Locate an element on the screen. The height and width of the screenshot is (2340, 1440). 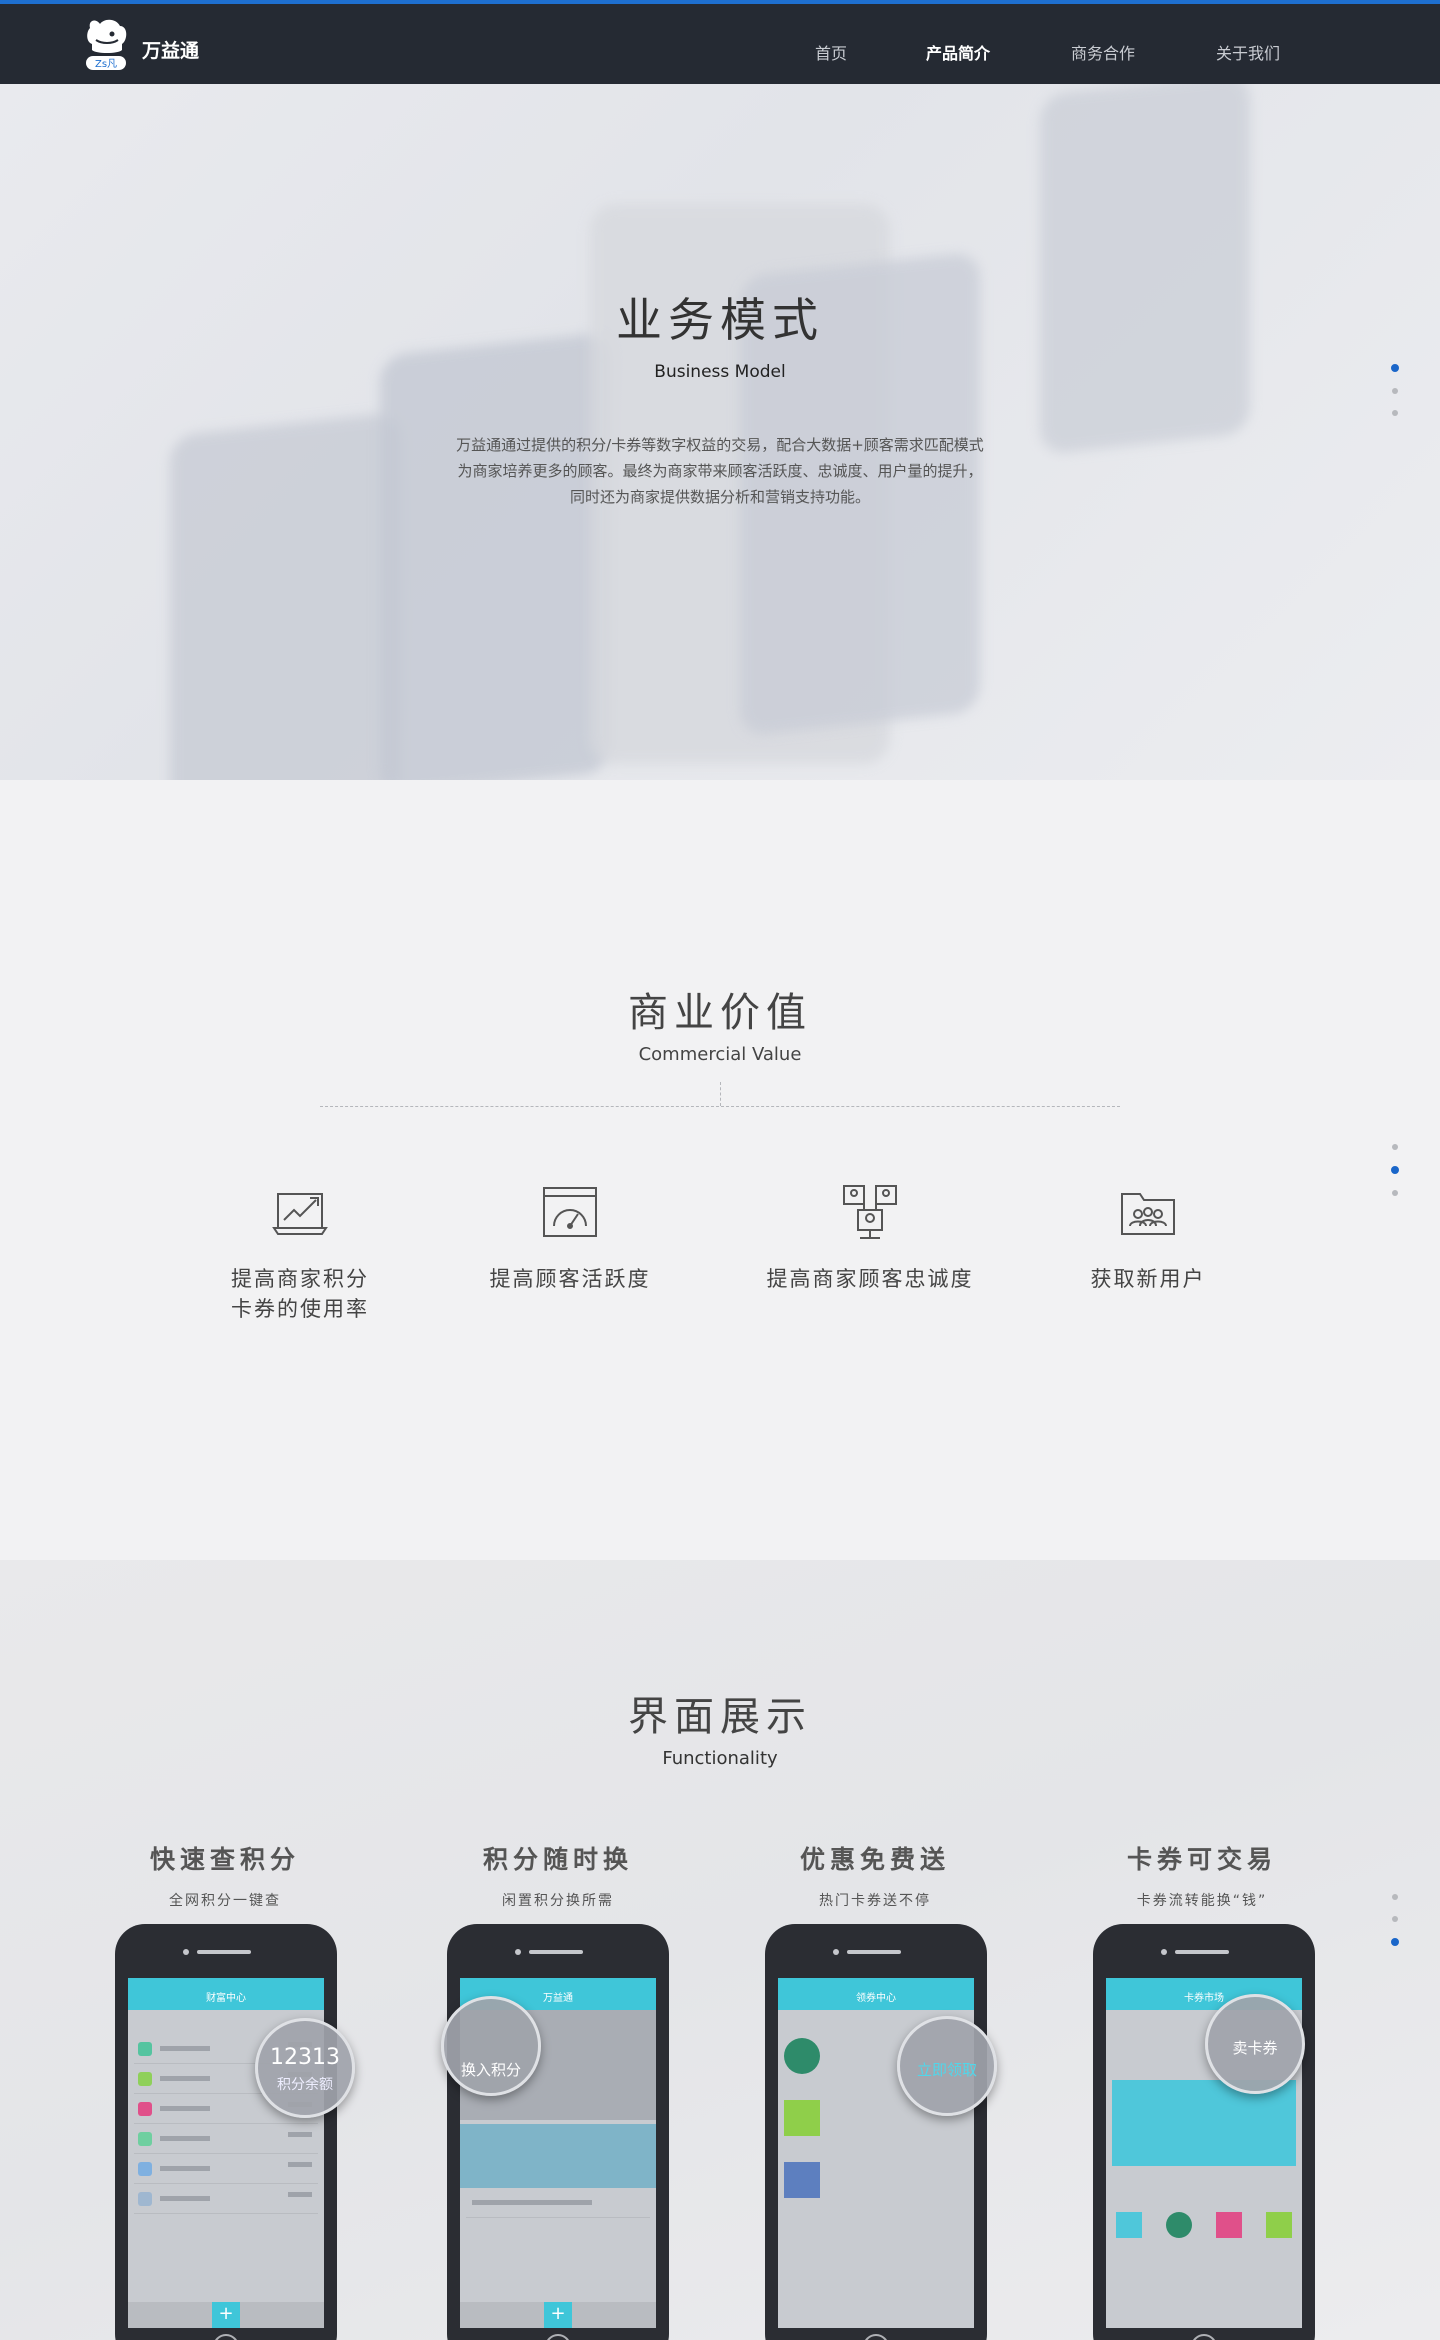
section-title: 界面展示 is located at coordinates (720, 1717).